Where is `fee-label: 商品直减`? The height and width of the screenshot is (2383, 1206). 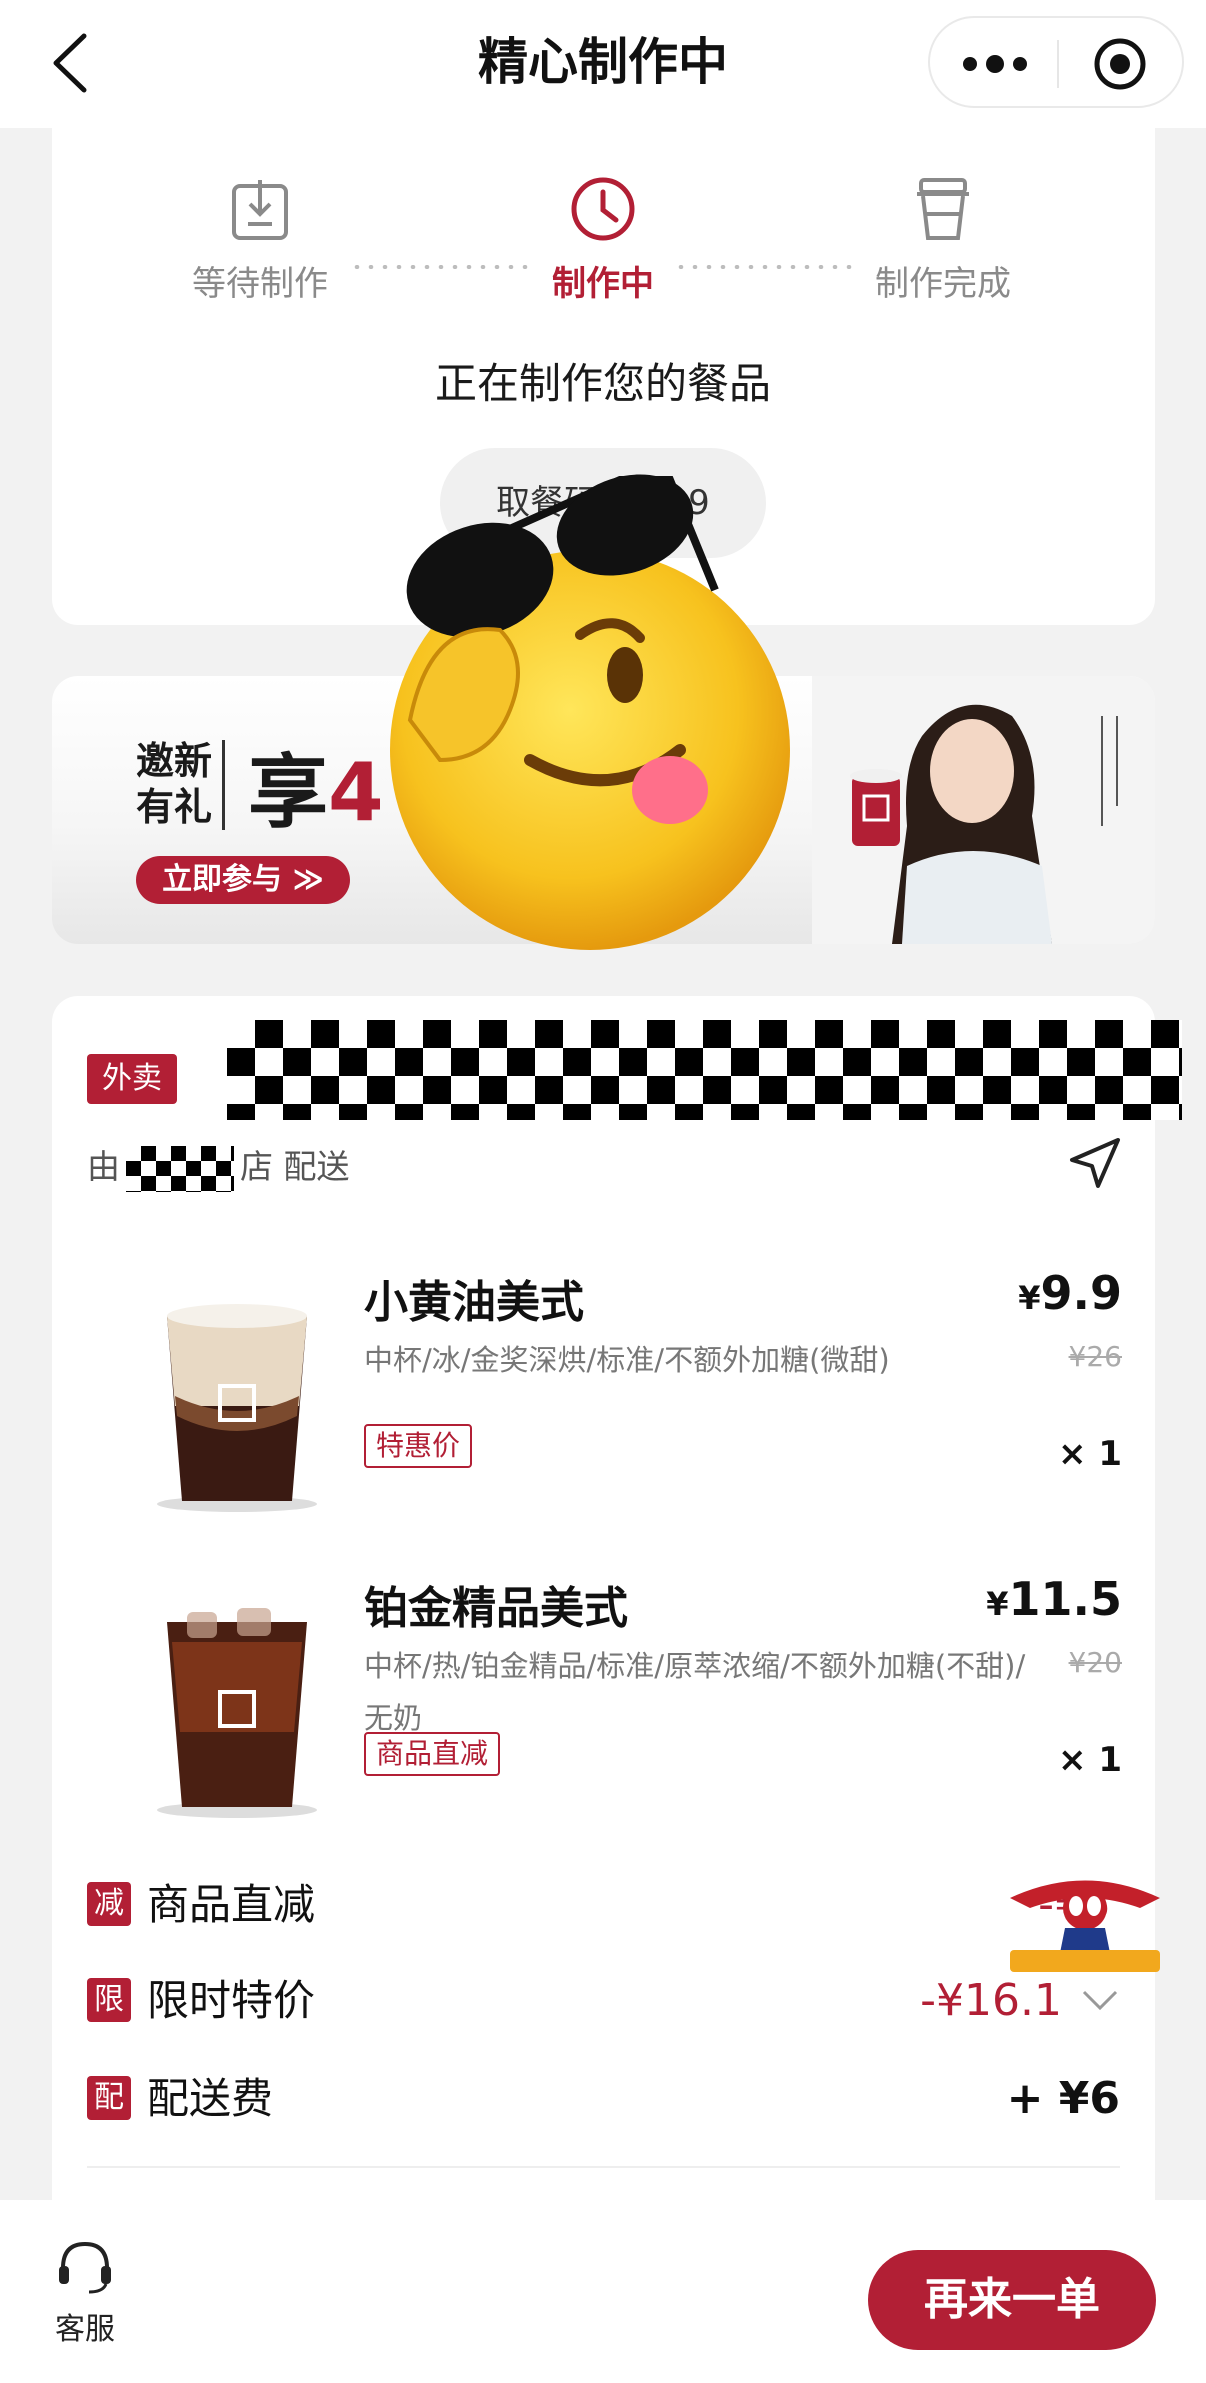 fee-label: 商品直减 is located at coordinates (231, 1904).